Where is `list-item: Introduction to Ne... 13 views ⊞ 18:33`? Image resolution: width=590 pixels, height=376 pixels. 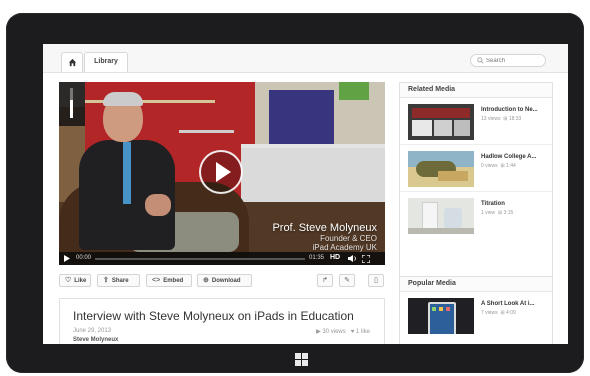 list-item: Introduction to Ne... 13 views ⊞ 18:33 is located at coordinates (476, 121).